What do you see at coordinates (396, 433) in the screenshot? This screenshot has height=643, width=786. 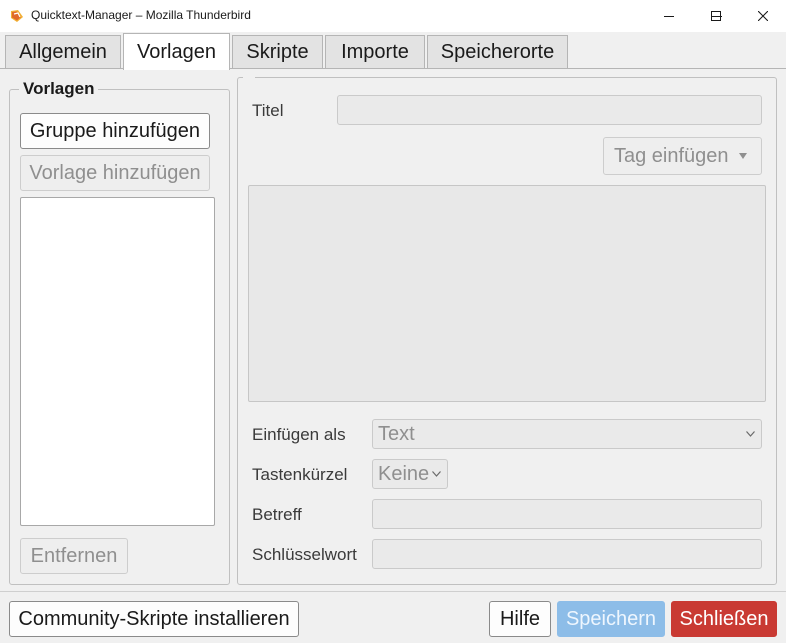 I see `insert-as-value: Text` at bounding box center [396, 433].